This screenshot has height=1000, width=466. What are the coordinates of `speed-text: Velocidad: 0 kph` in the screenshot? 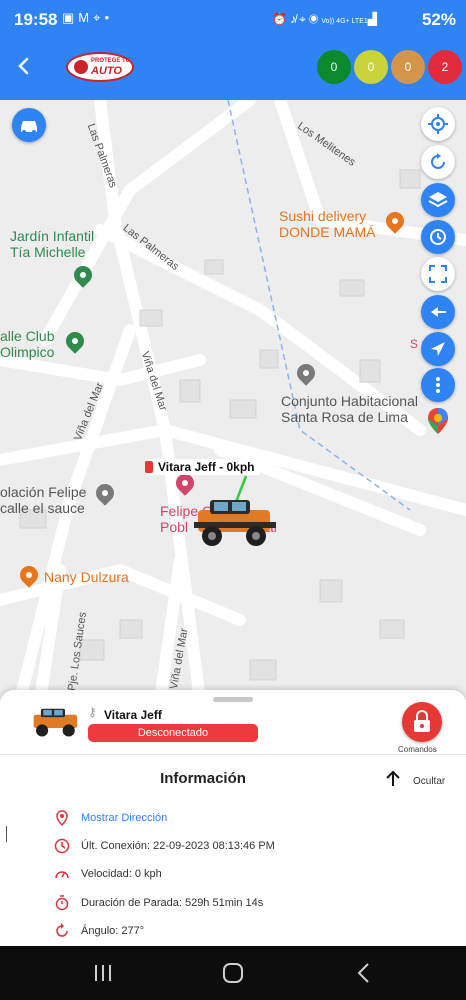 It's located at (121, 874).